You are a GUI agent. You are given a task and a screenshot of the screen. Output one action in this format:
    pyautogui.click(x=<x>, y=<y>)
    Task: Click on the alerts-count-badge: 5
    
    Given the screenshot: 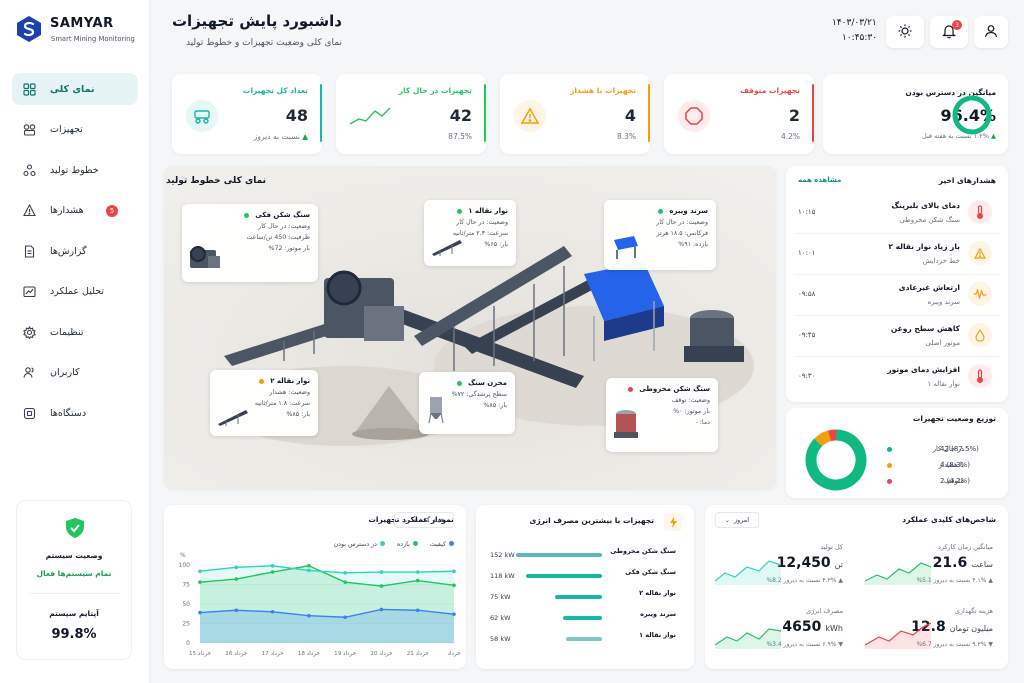 What is the action you would take?
    pyautogui.click(x=112, y=210)
    